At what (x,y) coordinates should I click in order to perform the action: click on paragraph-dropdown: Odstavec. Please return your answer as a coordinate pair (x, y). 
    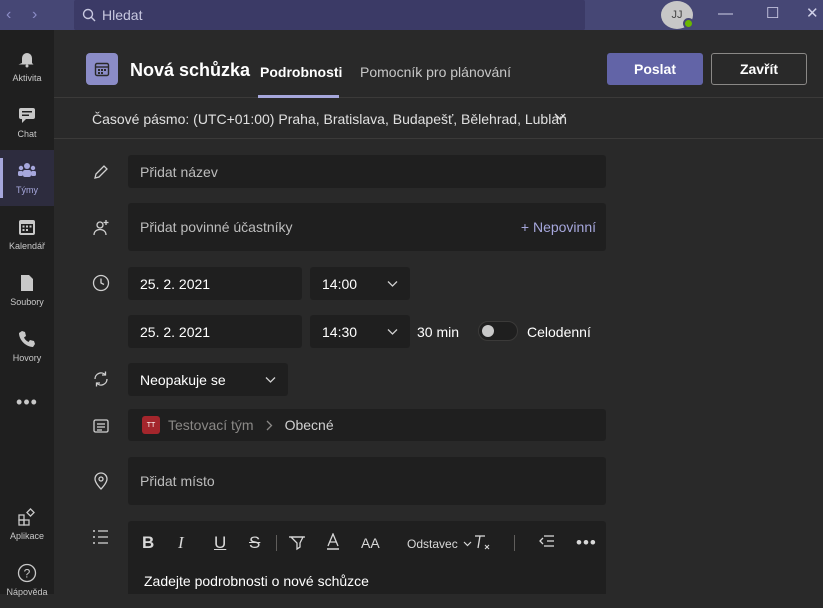
    Looking at the image, I should click on (432, 544).